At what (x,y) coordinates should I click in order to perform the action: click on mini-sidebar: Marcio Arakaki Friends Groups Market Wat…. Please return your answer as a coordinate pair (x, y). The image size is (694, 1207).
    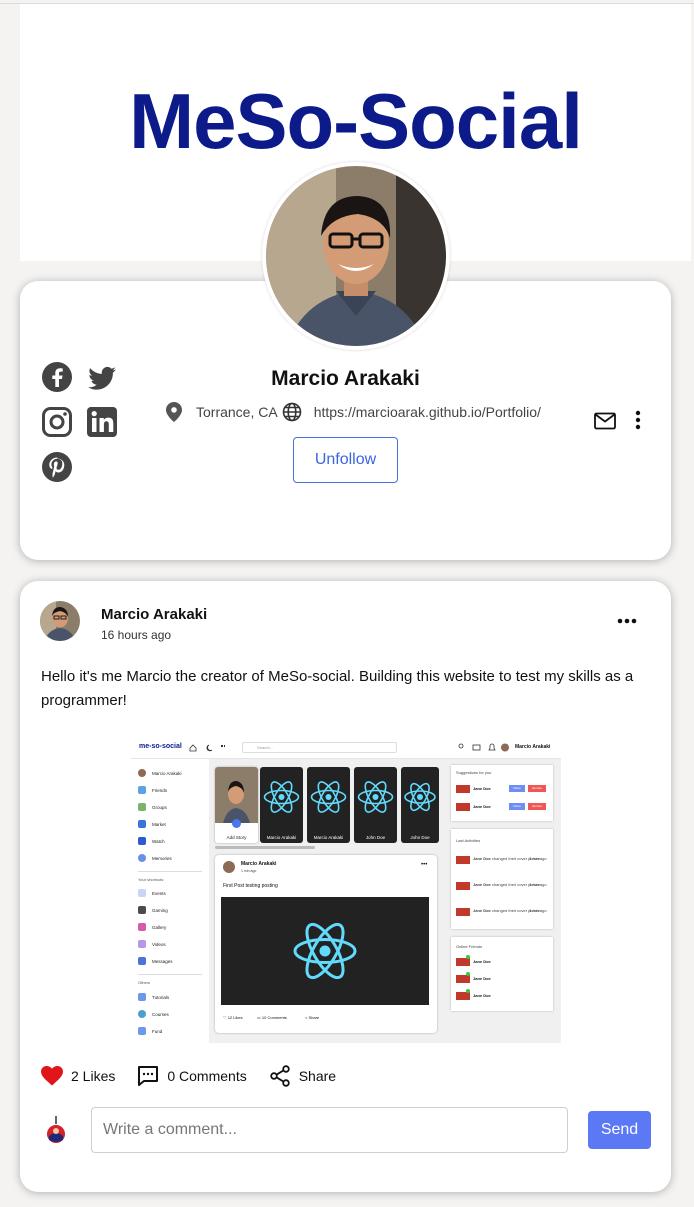
    Looking at the image, I should click on (170, 901).